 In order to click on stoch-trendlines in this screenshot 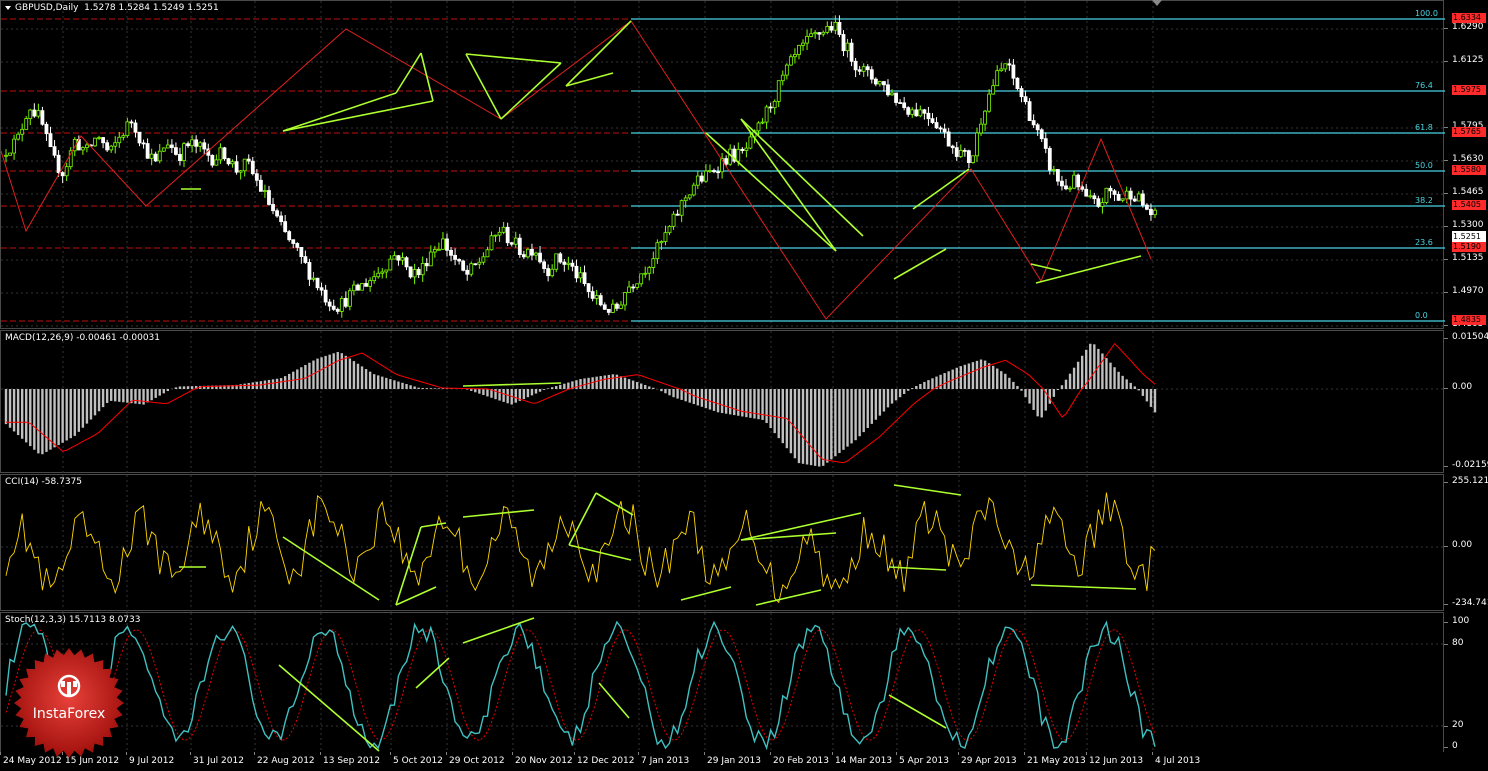, I will do `click(612, 684)`.